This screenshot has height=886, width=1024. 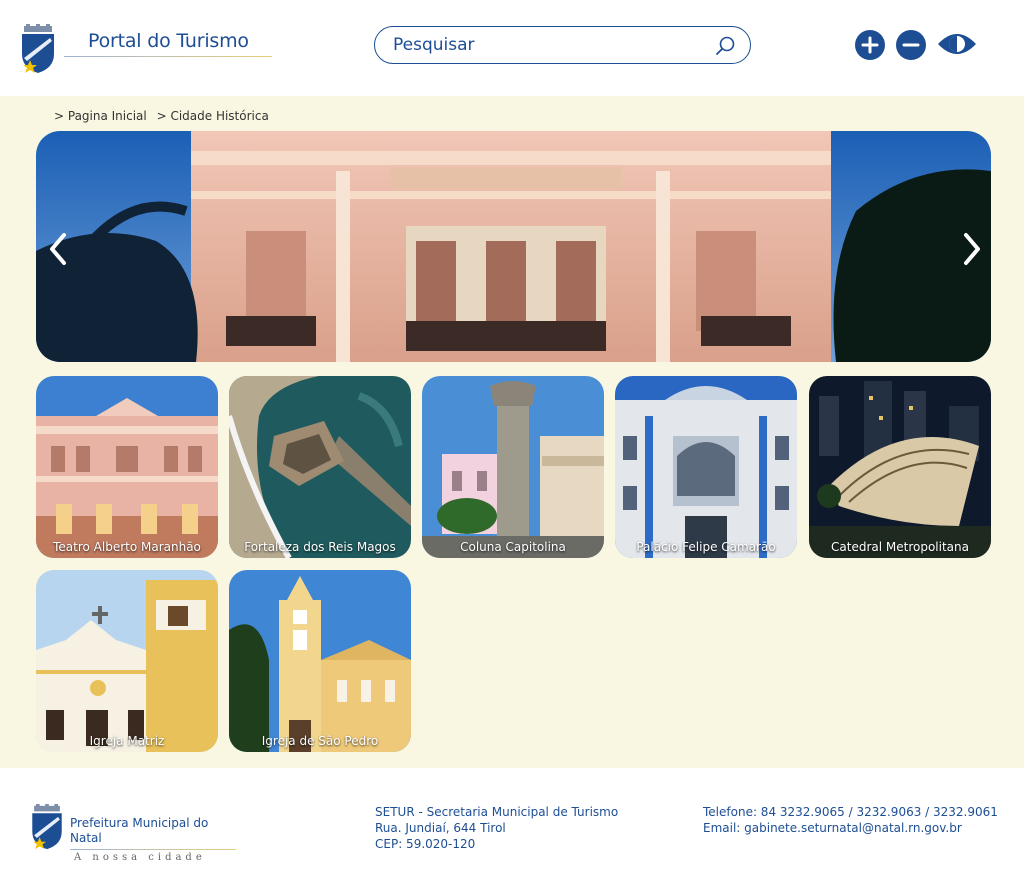 I want to click on attraction-card-coluna: Coluna Capitolina, so click(x=513, y=467).